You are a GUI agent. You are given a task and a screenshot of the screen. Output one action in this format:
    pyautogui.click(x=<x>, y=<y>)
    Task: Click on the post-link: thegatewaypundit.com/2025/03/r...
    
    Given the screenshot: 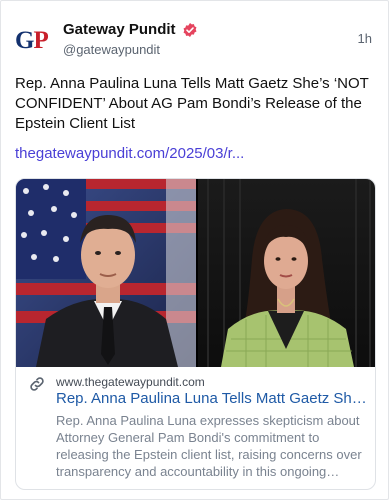 What is the action you would take?
    pyautogui.click(x=129, y=153)
    